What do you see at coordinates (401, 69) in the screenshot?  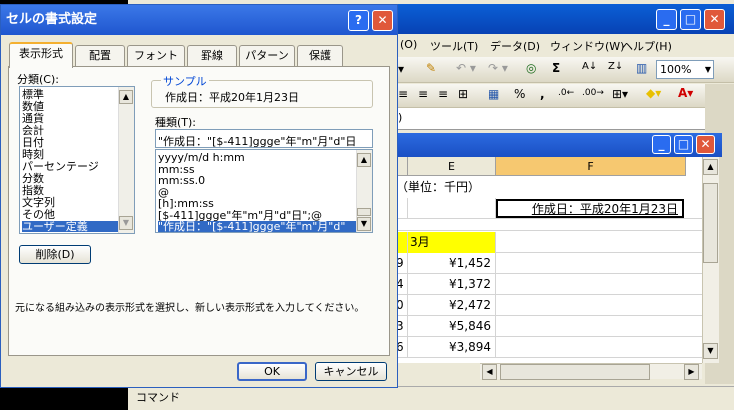 I see `paste-icon: ▾` at bounding box center [401, 69].